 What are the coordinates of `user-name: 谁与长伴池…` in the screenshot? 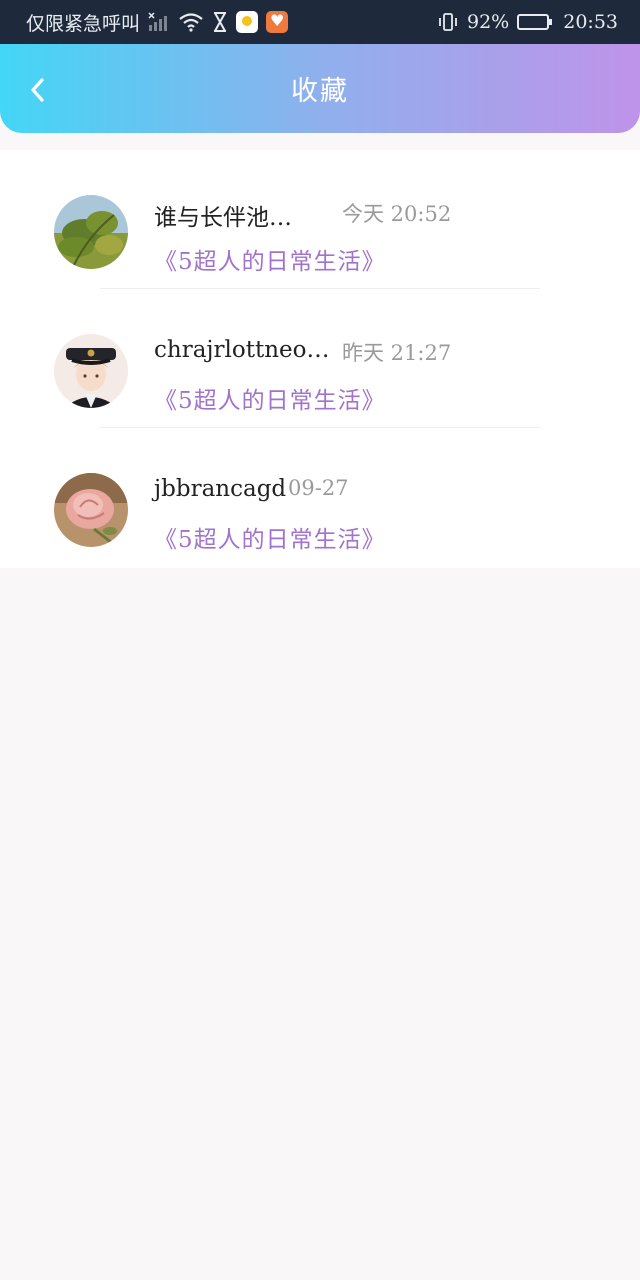 It's located at (223, 218).